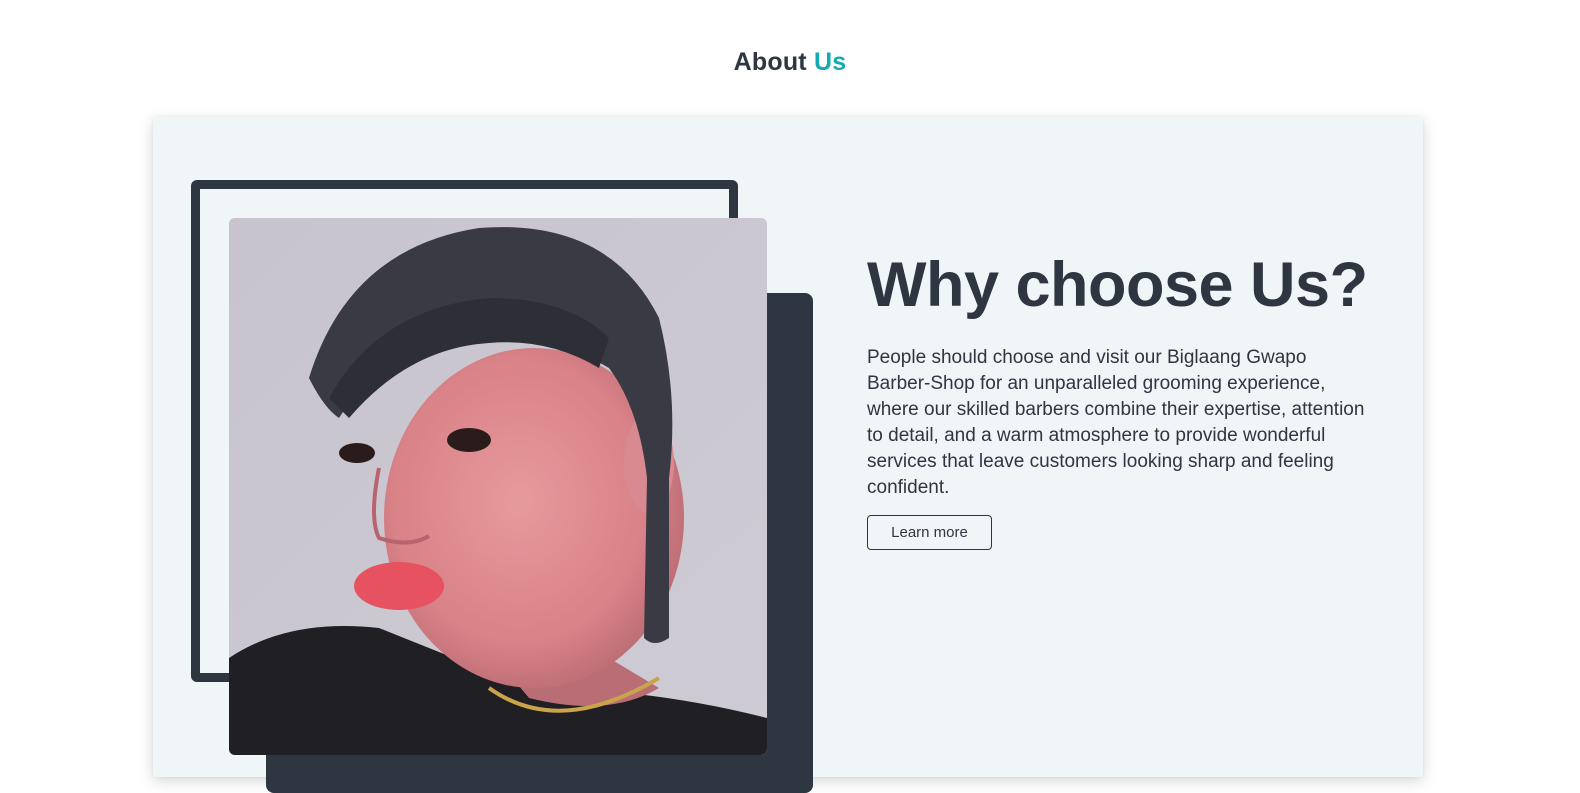 The image size is (1580, 793). I want to click on heading-text: About, so click(773, 62).